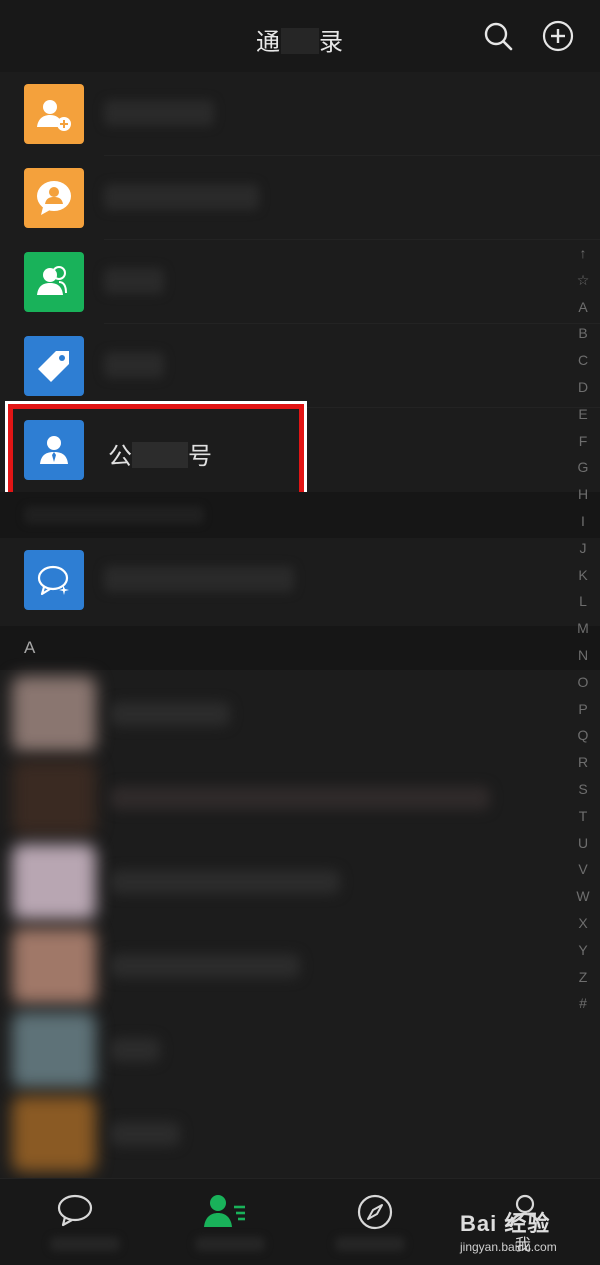 Image resolution: width=600 pixels, height=1265 pixels. What do you see at coordinates (300, 580) in the screenshot?
I see `entry-enterprise` at bounding box center [300, 580].